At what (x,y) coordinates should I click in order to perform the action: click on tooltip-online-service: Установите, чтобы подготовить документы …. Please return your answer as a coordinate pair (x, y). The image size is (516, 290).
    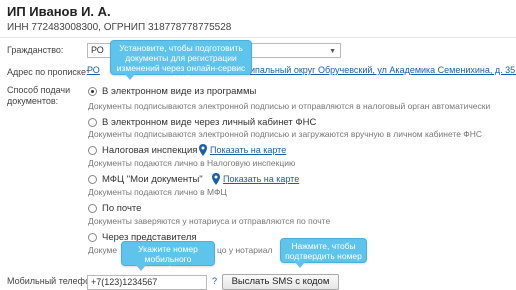
    Looking at the image, I should click on (181, 61).